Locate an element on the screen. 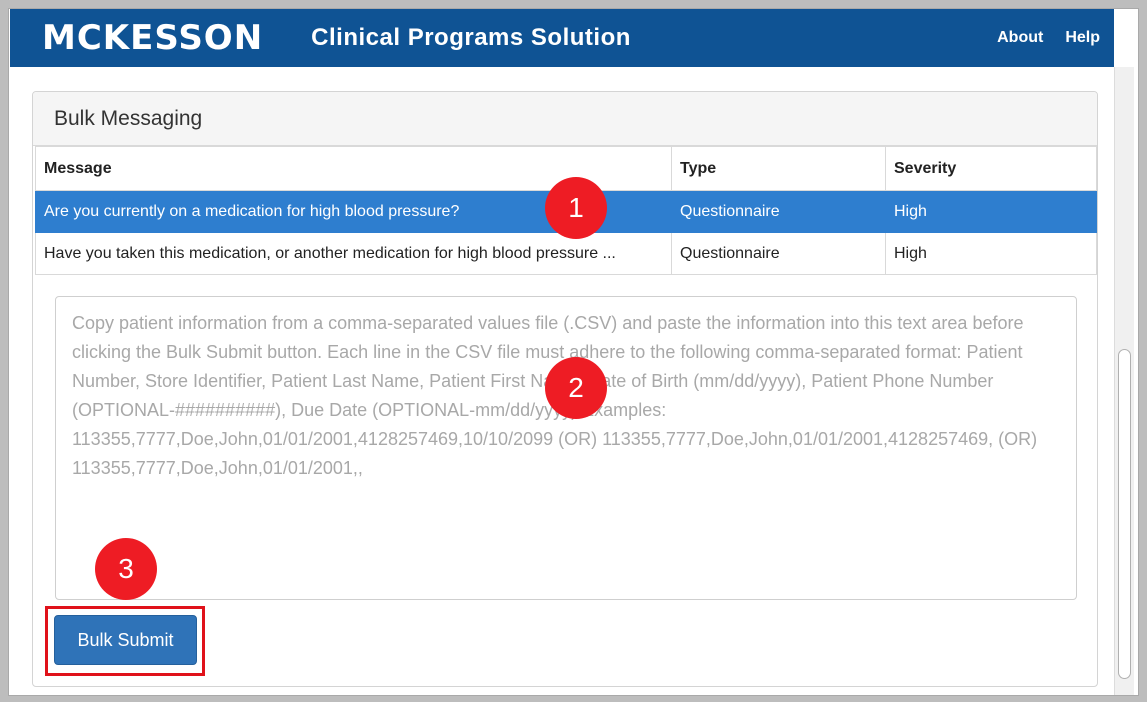 This screenshot has width=1147, height=702. callout-badge-3: 3 is located at coordinates (126, 569).